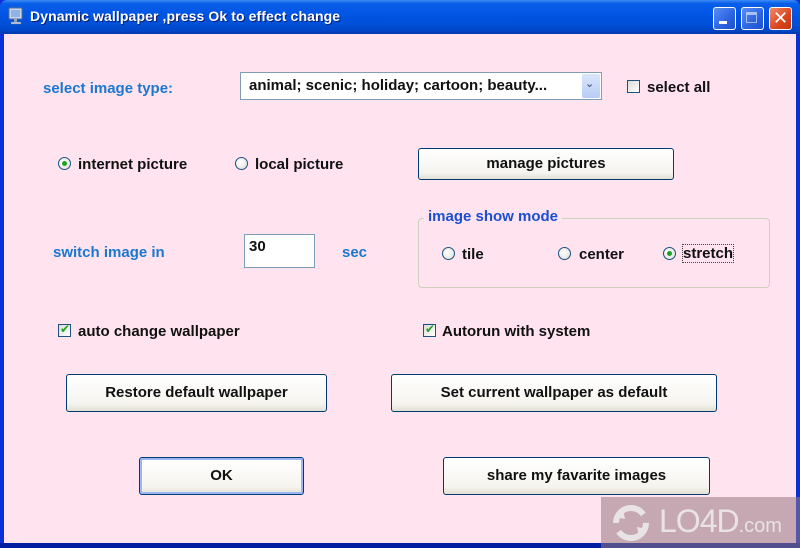 The height and width of the screenshot is (548, 800). What do you see at coordinates (257, 246) in the screenshot?
I see `switch-interval-value: 30` at bounding box center [257, 246].